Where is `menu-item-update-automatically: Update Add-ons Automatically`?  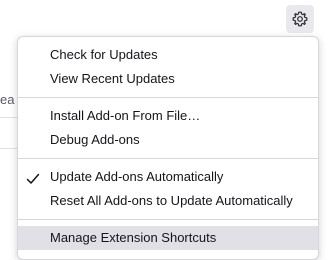 menu-item-update-automatically: Update Add-ons Automatically is located at coordinates (168, 177).